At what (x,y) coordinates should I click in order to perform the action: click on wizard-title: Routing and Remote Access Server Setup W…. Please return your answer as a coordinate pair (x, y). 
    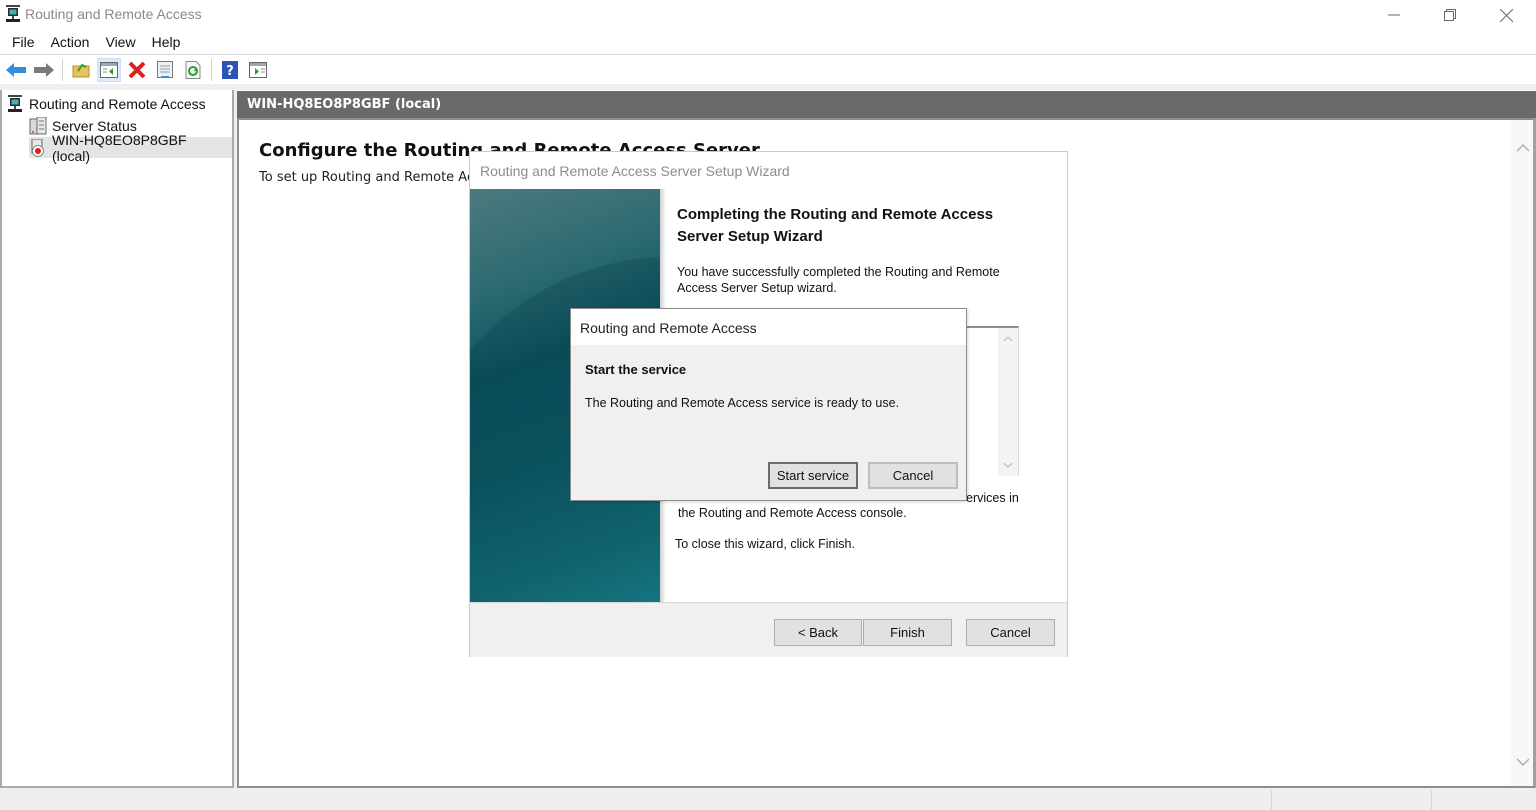
    Looking at the image, I should click on (635, 171).